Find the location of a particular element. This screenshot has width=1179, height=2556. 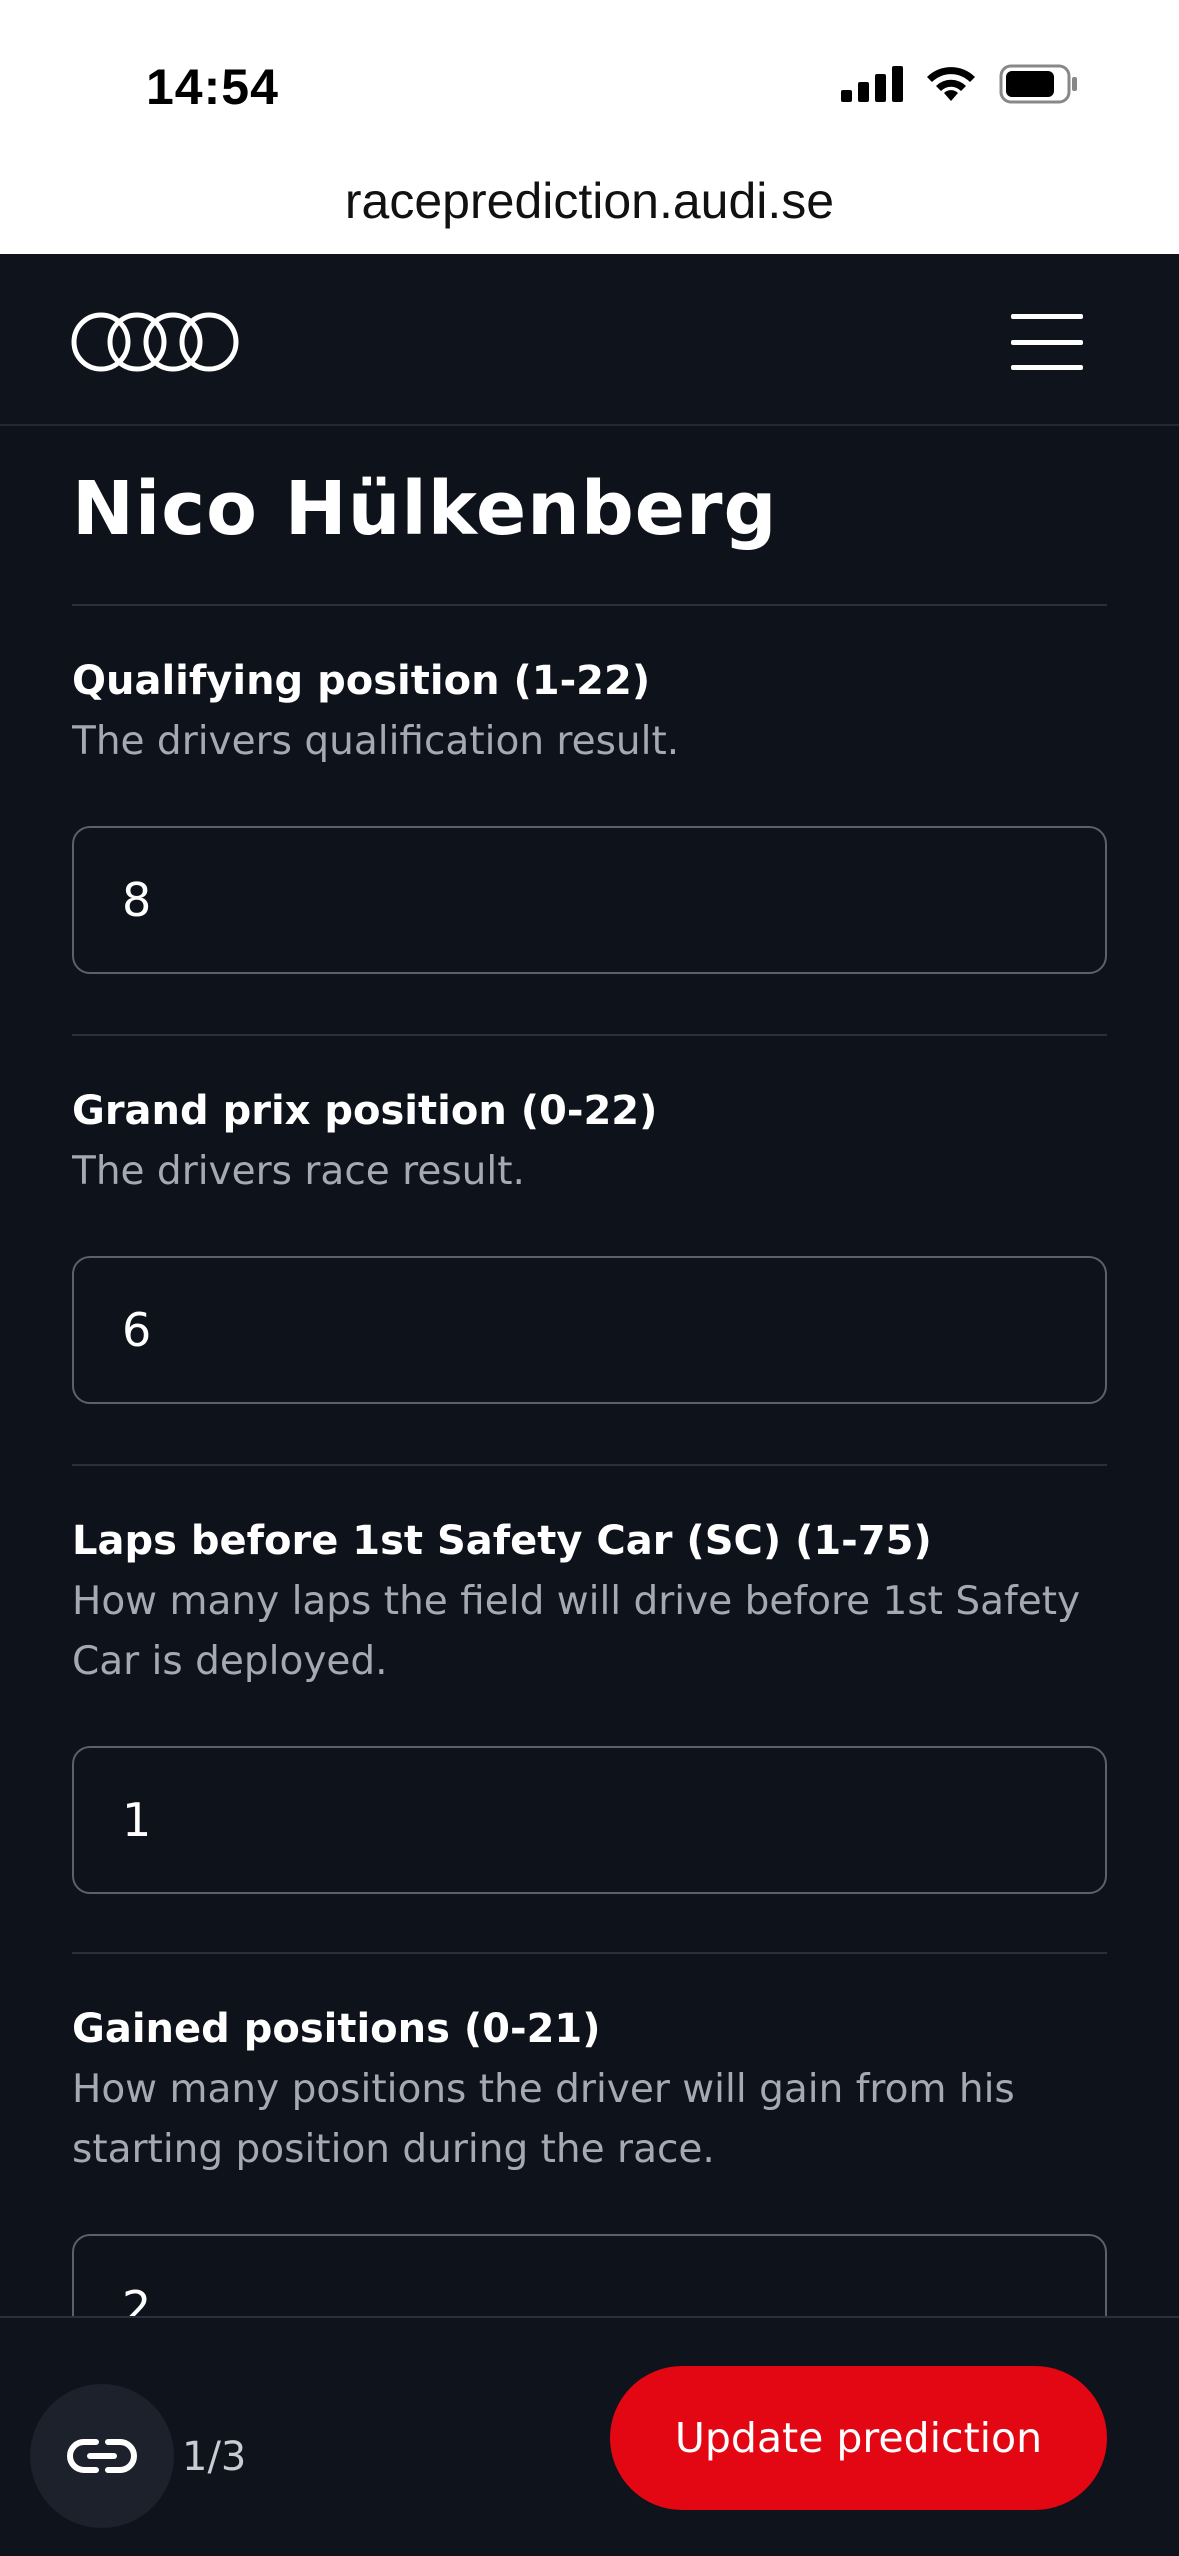

status-icons is located at coordinates (960, 84).